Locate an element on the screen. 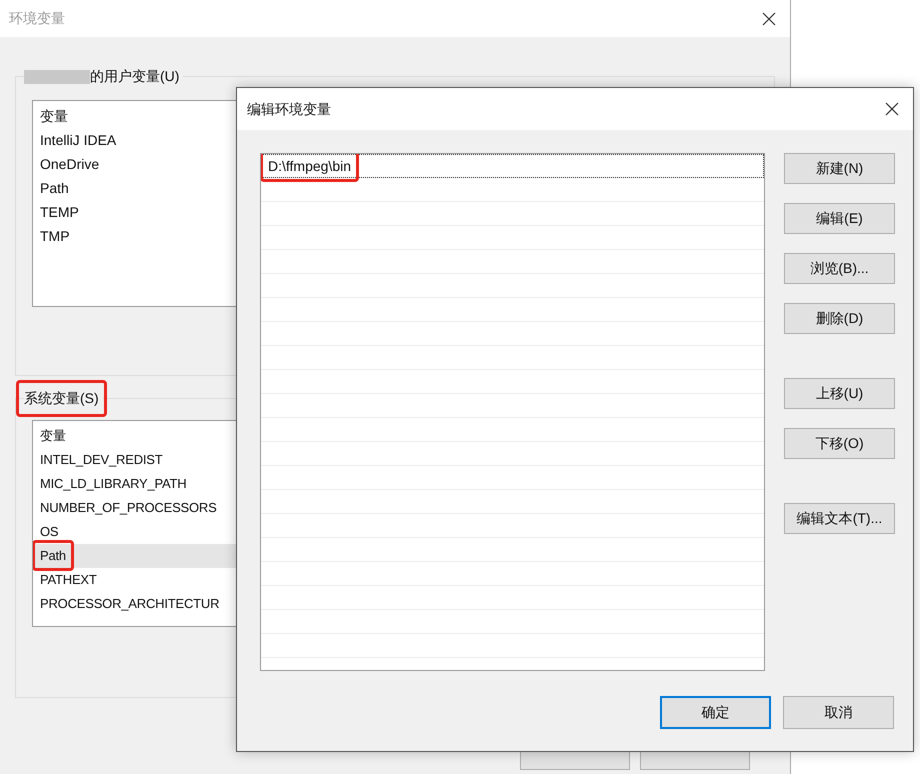  group-label: 系统变量(S) is located at coordinates (61, 398).